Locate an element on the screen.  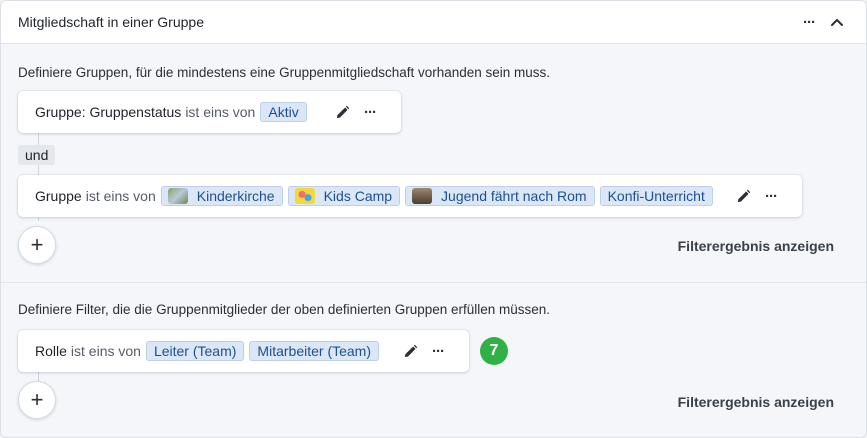
add-group-filter-button: + is located at coordinates (37, 245).